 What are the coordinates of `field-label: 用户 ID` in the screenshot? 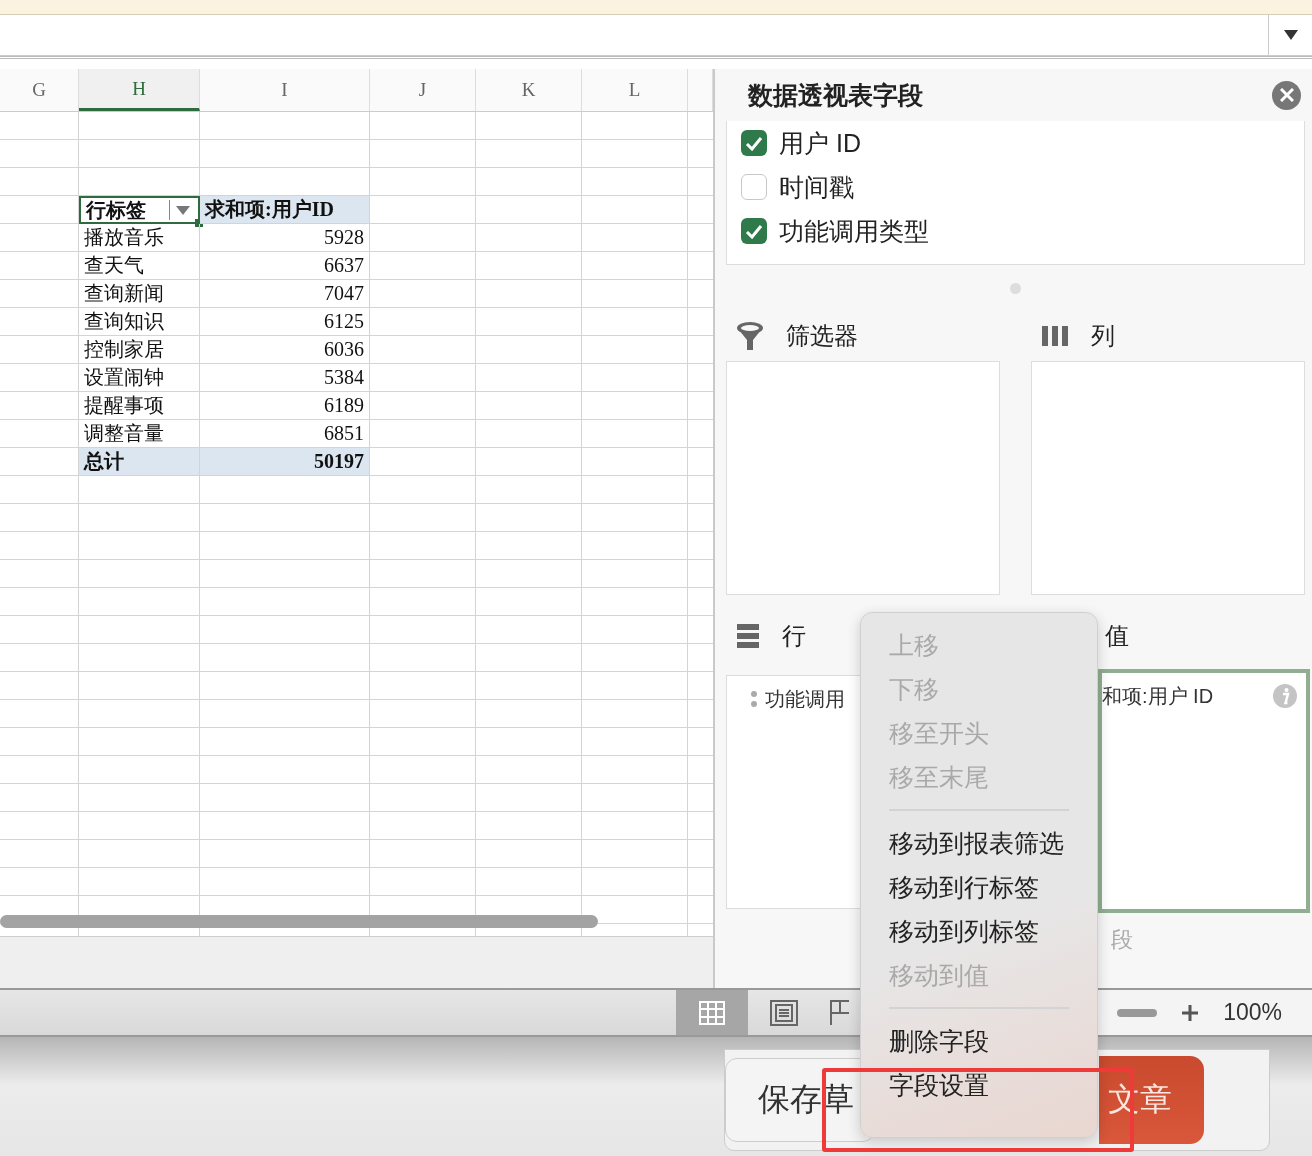 It's located at (820, 143).